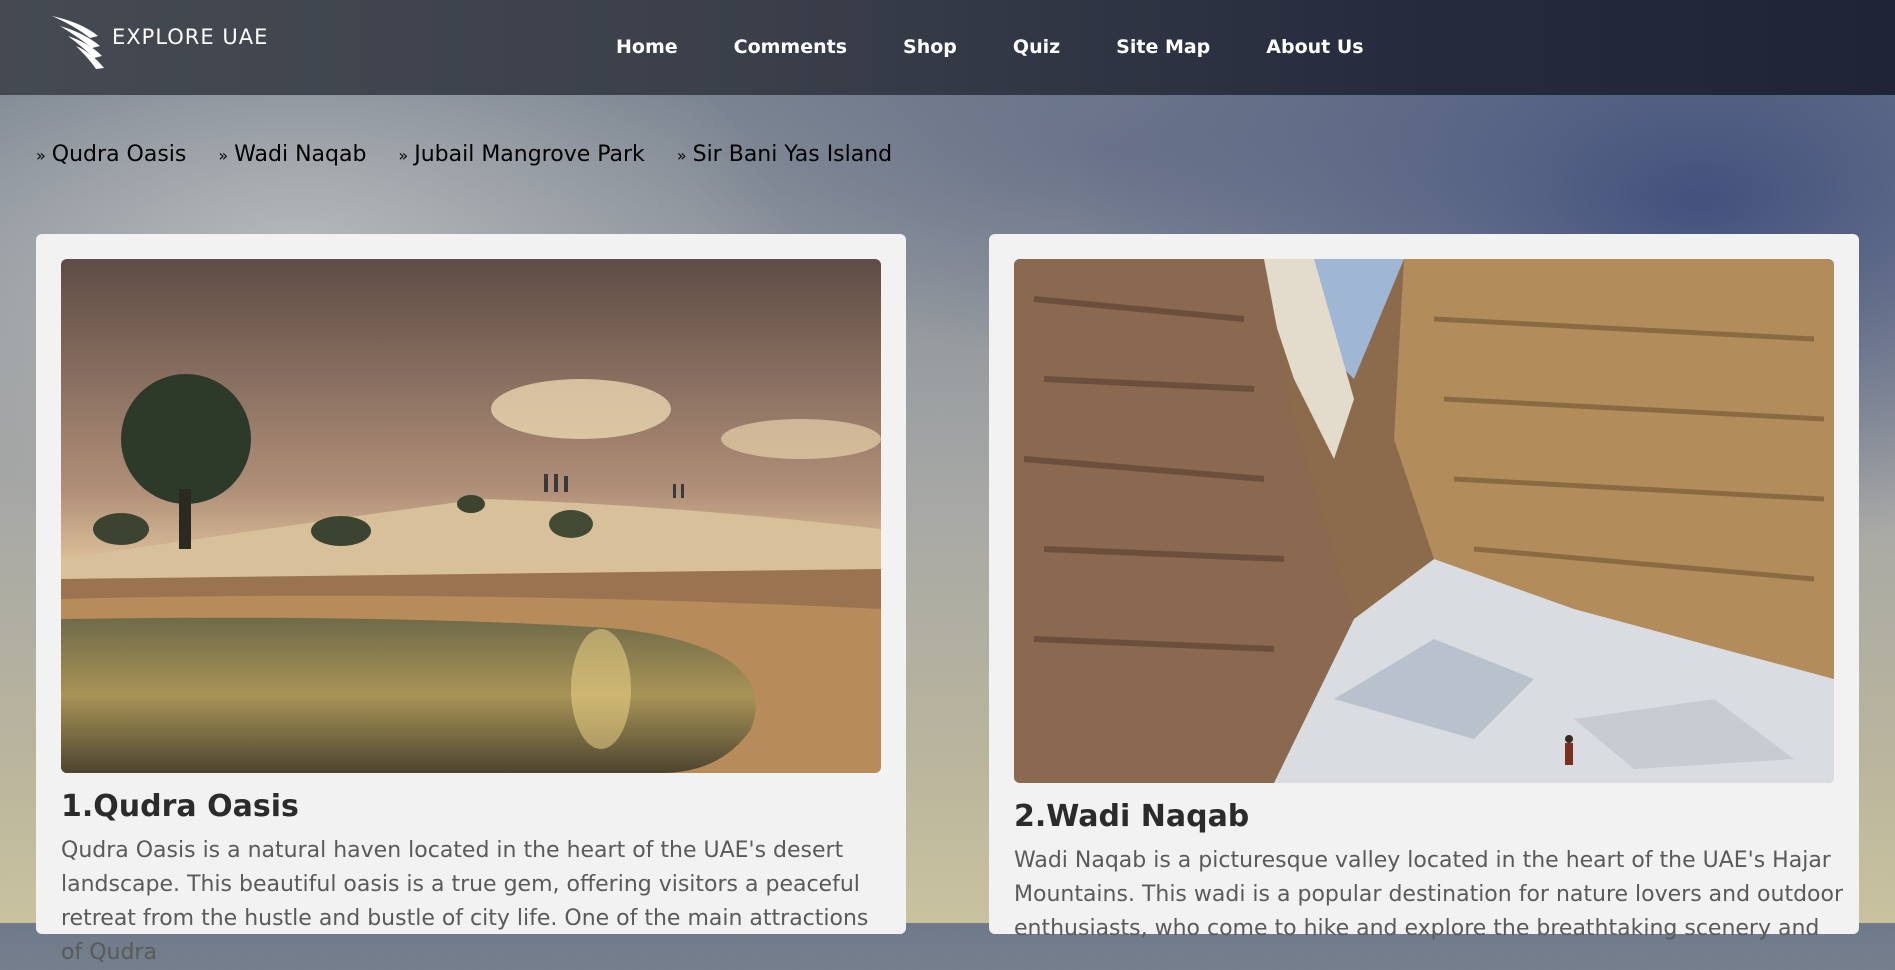 The width and height of the screenshot is (1895, 970). What do you see at coordinates (180, 806) in the screenshot?
I see `card-title: 1.Qudra Oasis` at bounding box center [180, 806].